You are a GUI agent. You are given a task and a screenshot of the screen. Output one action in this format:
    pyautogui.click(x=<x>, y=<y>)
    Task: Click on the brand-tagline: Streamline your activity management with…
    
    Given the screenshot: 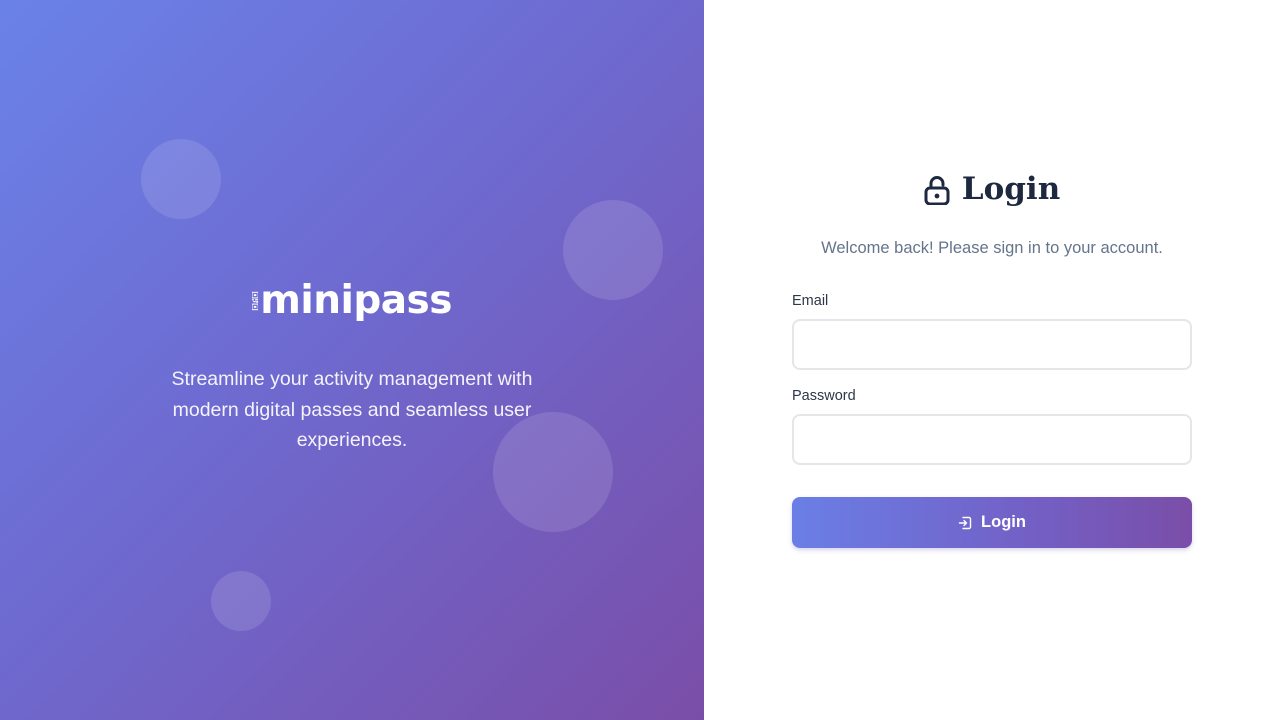 What is the action you would take?
    pyautogui.click(x=352, y=409)
    